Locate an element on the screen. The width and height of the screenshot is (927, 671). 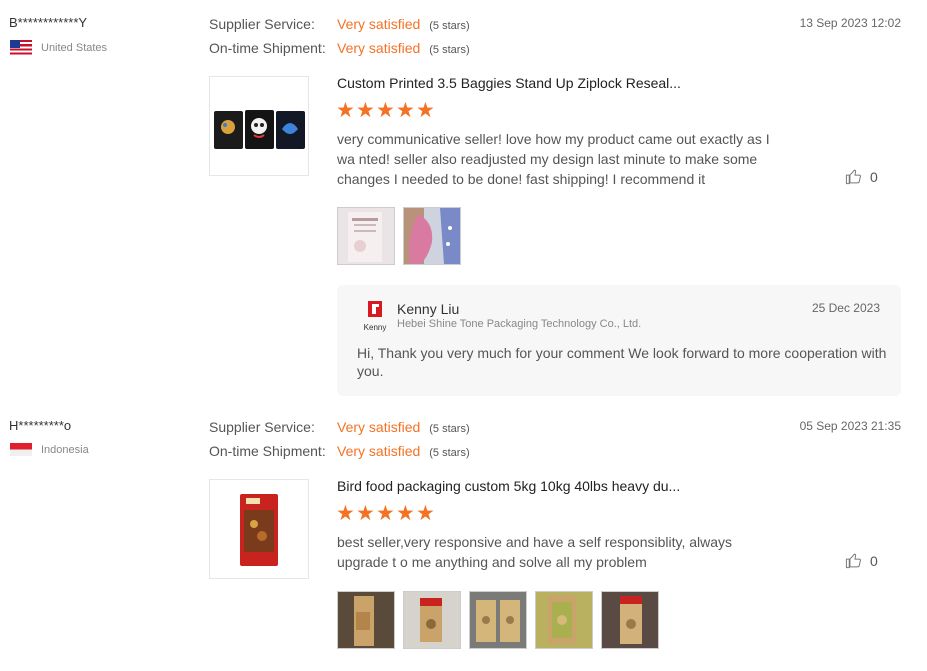
review-date: 05 Sep 2023 21:35 is located at coordinates (850, 426).